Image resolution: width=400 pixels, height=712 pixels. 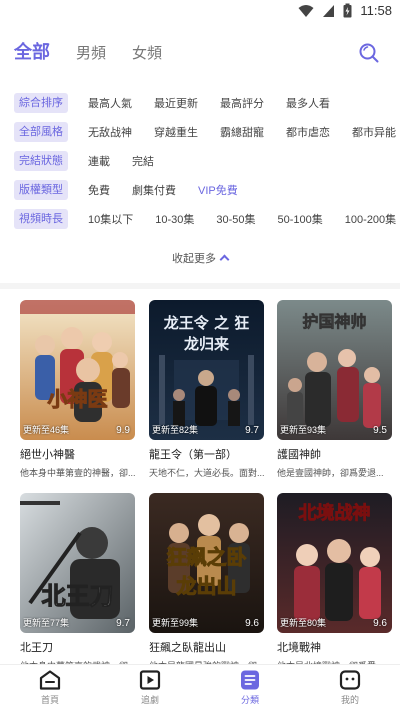 I want to click on drama-title: 北境戰神, so click(x=299, y=648).